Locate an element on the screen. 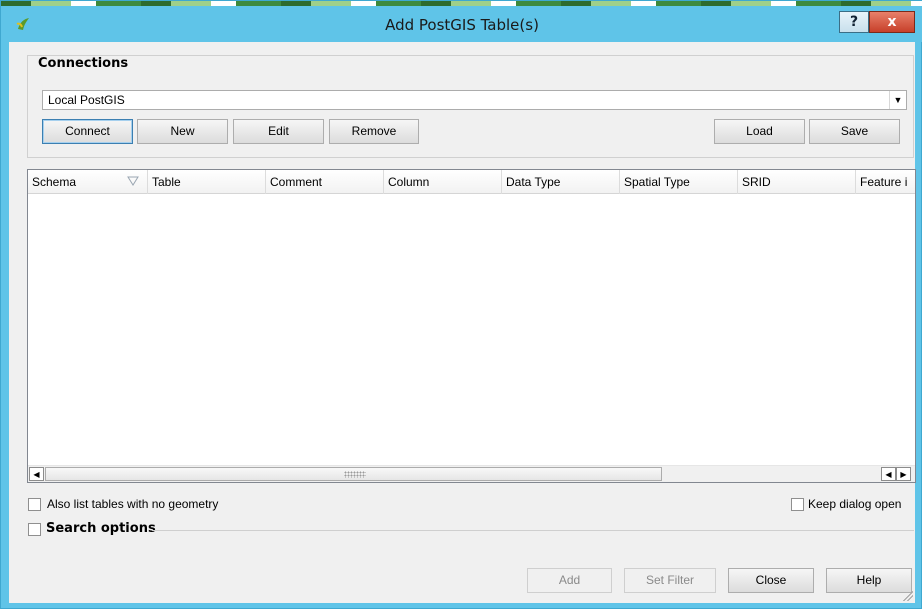 This screenshot has width=922, height=609. scroll-right-icon: ▶ is located at coordinates (903, 474).